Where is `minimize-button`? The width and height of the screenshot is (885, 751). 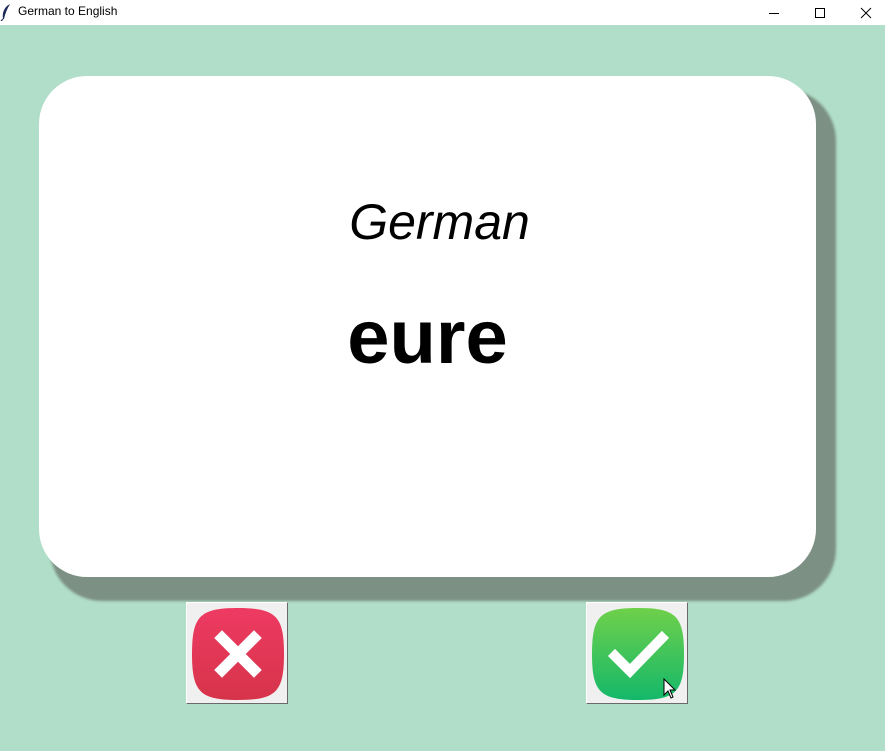
minimize-button is located at coordinates (774, 12).